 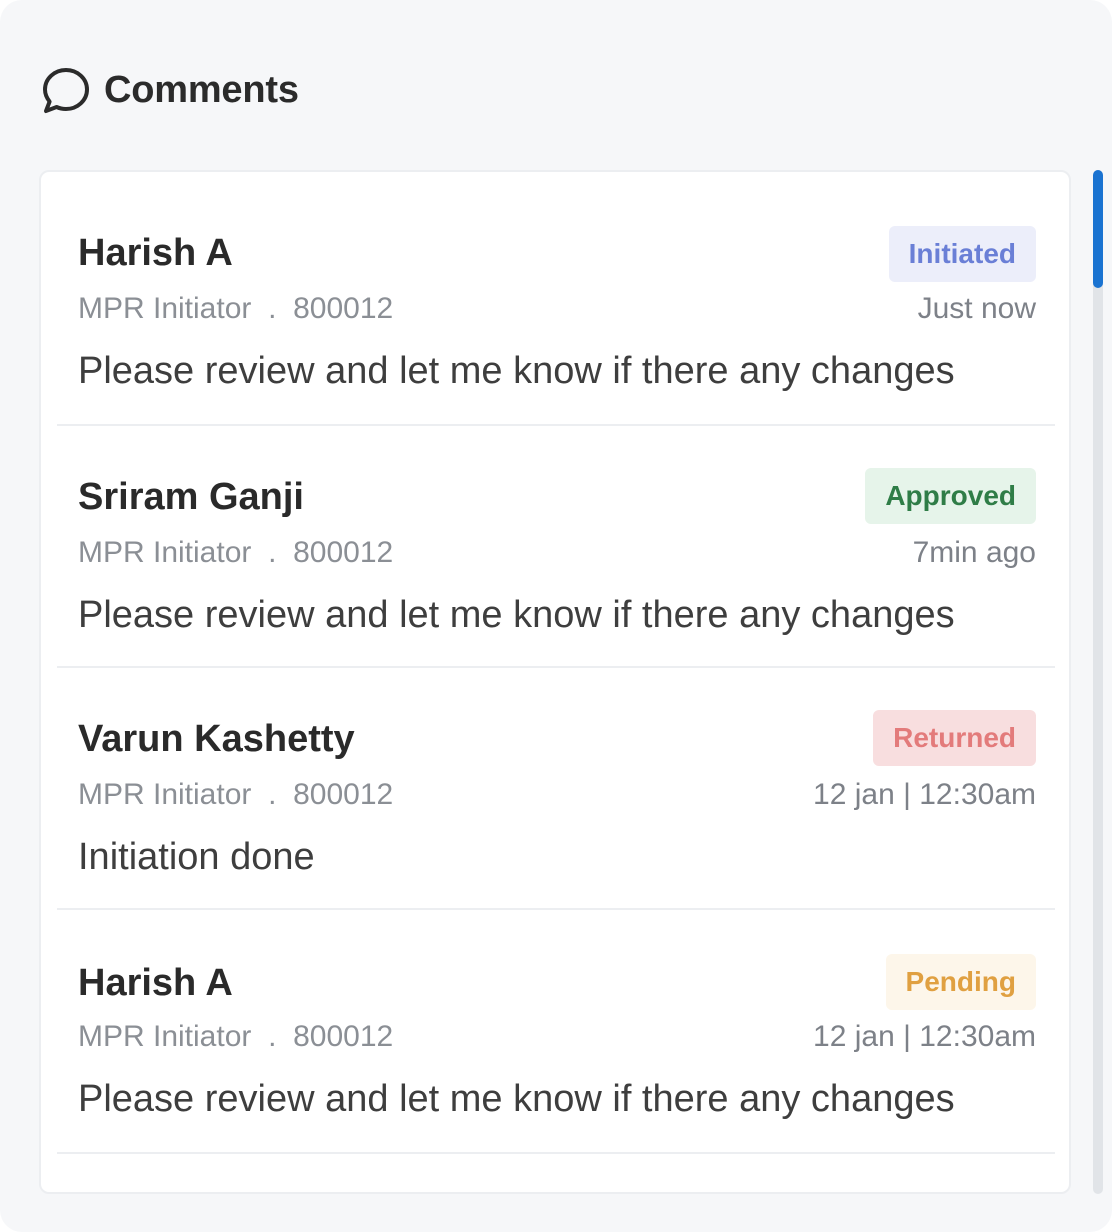 What do you see at coordinates (974, 552) in the screenshot?
I see `comment-time: 7min ago` at bounding box center [974, 552].